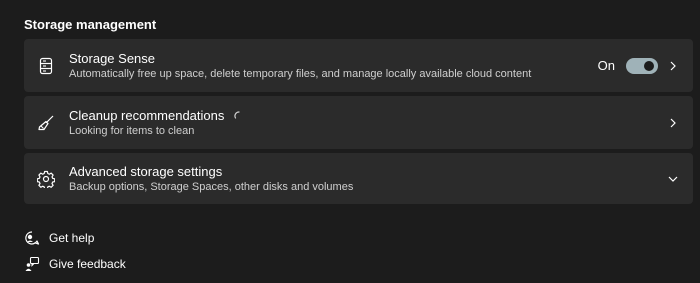  I want to click on cleanup-title-row: Cleanup recommendations, so click(156, 115).